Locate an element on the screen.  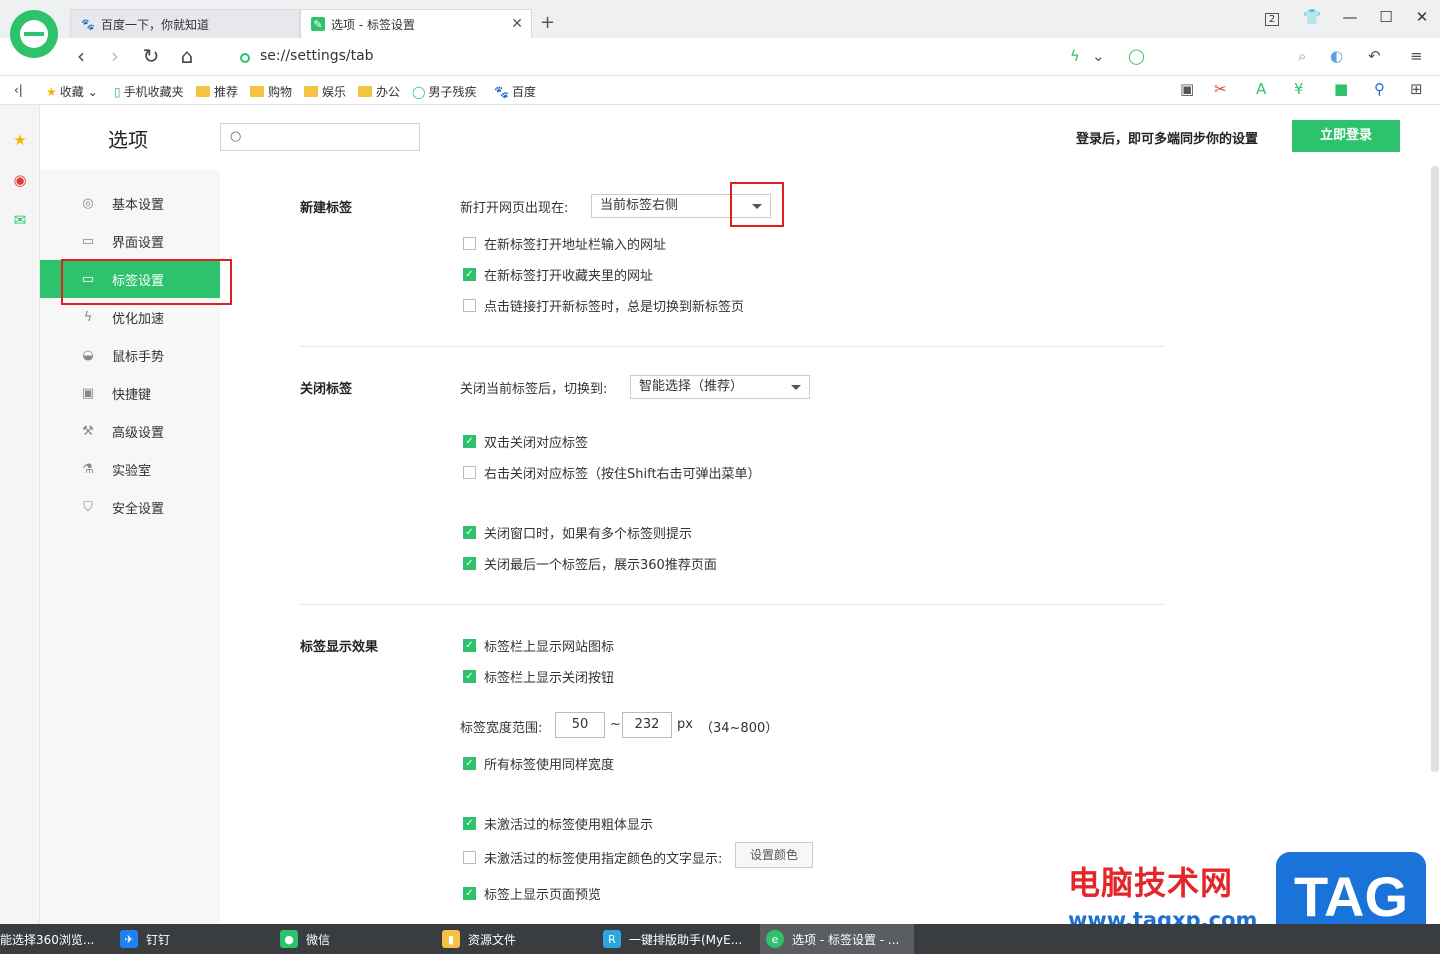
checkbox-switch-new-tab: 点击链接打开新标签时，总是切换到新标签页 is located at coordinates (603, 305).